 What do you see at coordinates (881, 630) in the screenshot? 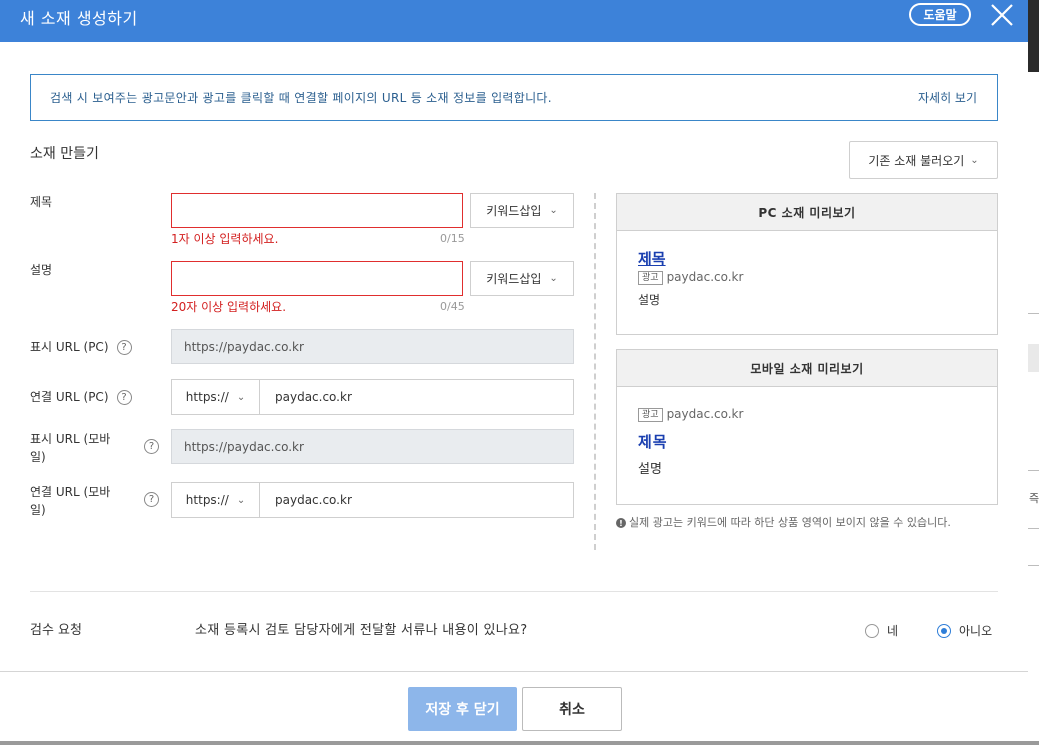
I see `radio-yes: 네` at bounding box center [881, 630].